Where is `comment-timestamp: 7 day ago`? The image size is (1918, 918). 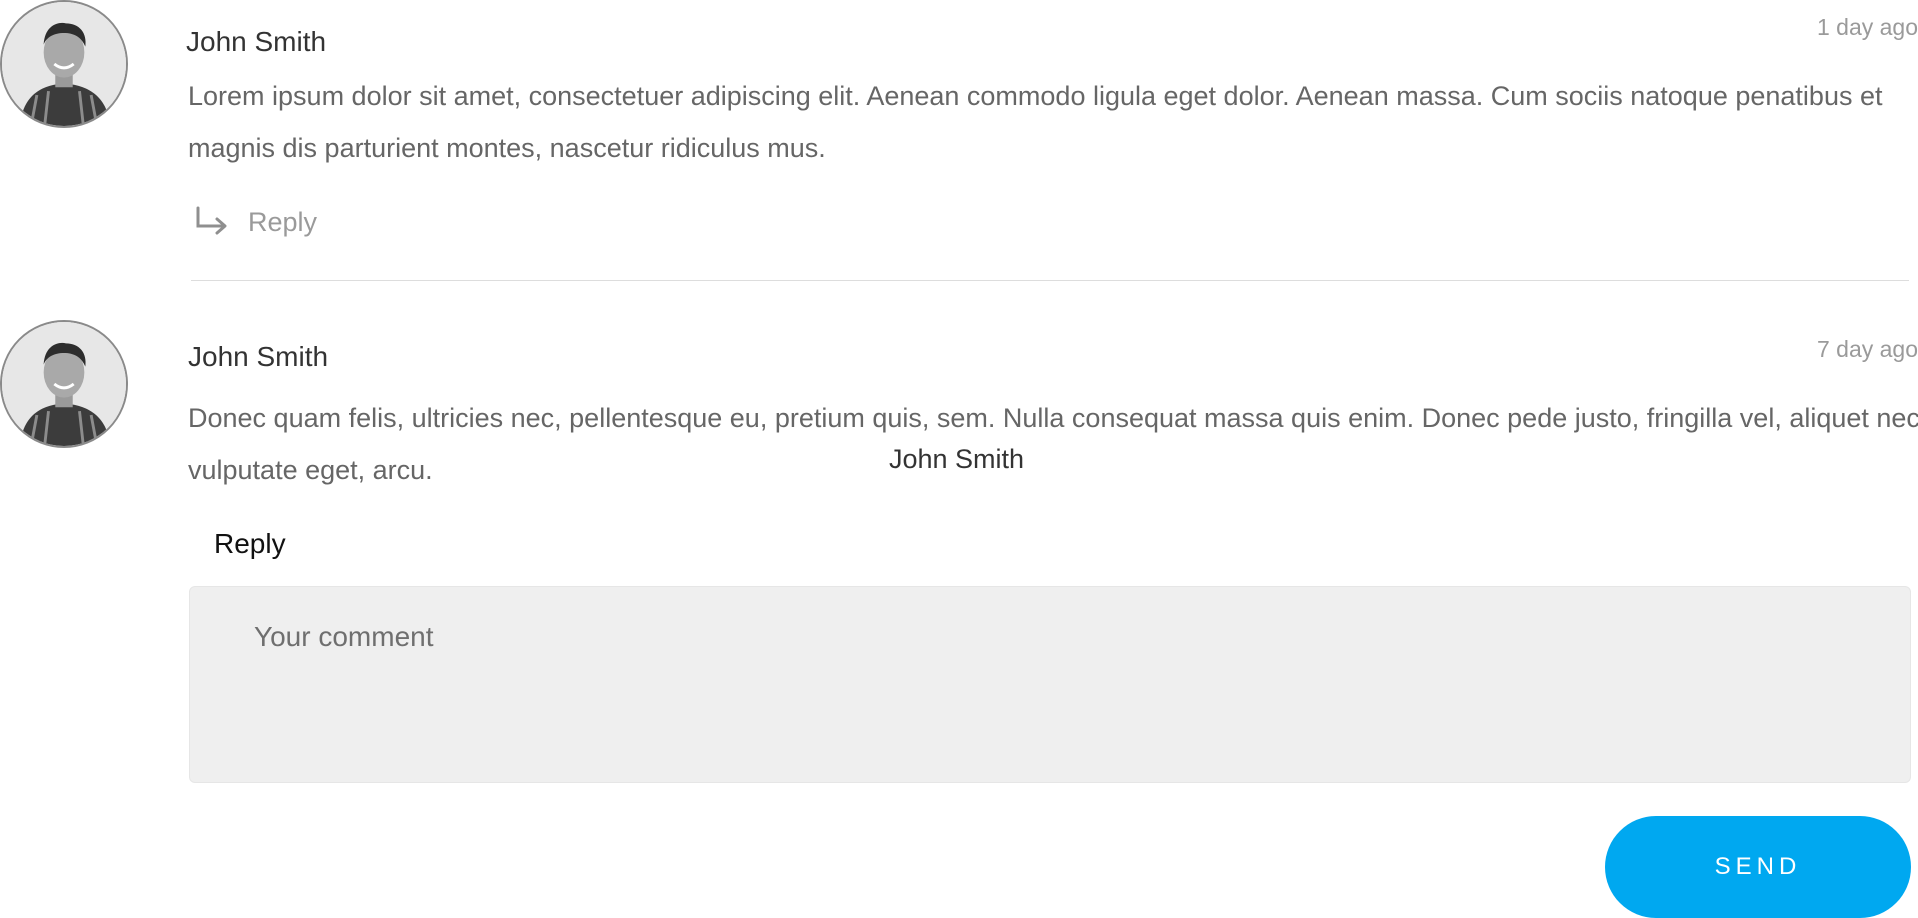
comment-timestamp: 7 day ago is located at coordinates (1867, 349).